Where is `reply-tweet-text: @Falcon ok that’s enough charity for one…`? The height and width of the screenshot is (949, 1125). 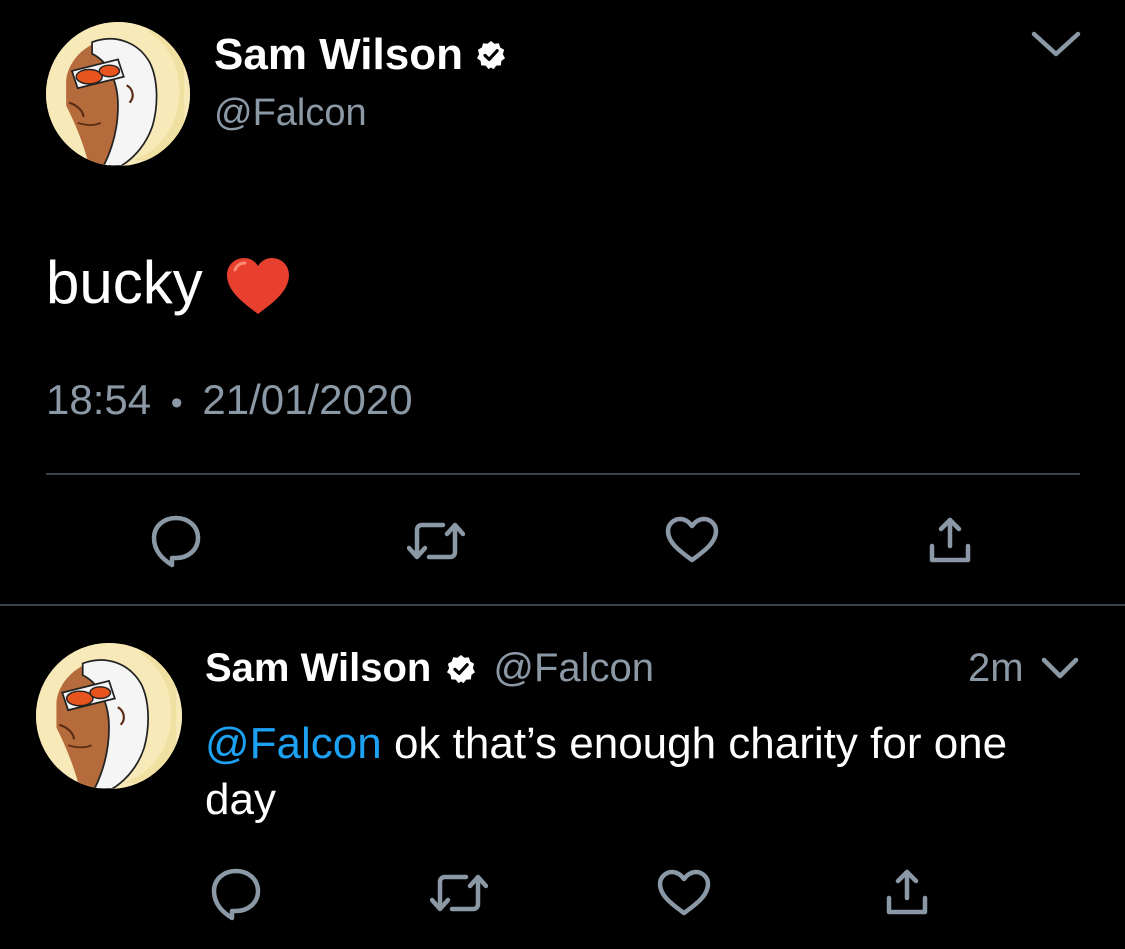 reply-tweet-text: @Falcon ok that’s enough charity for one… is located at coordinates (635, 772).